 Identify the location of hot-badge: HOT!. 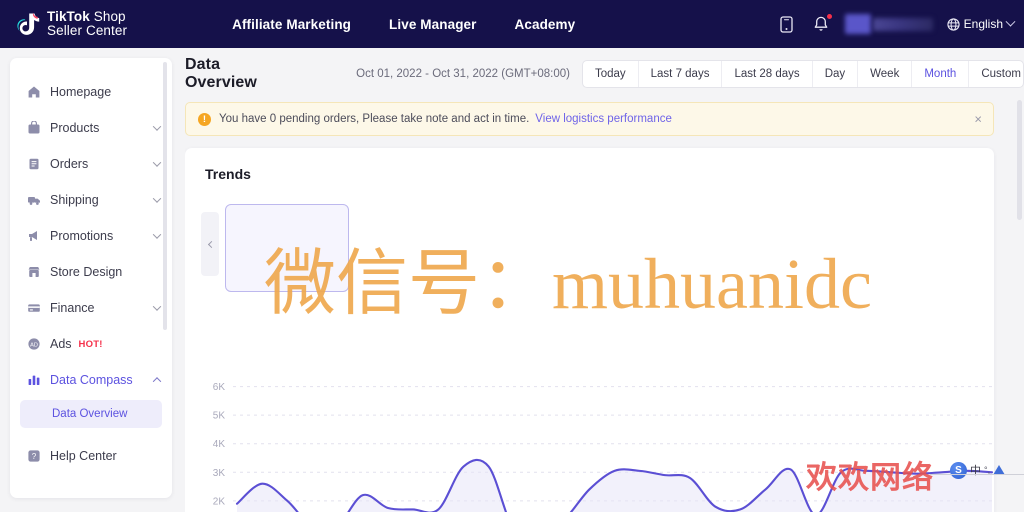
(90, 344).